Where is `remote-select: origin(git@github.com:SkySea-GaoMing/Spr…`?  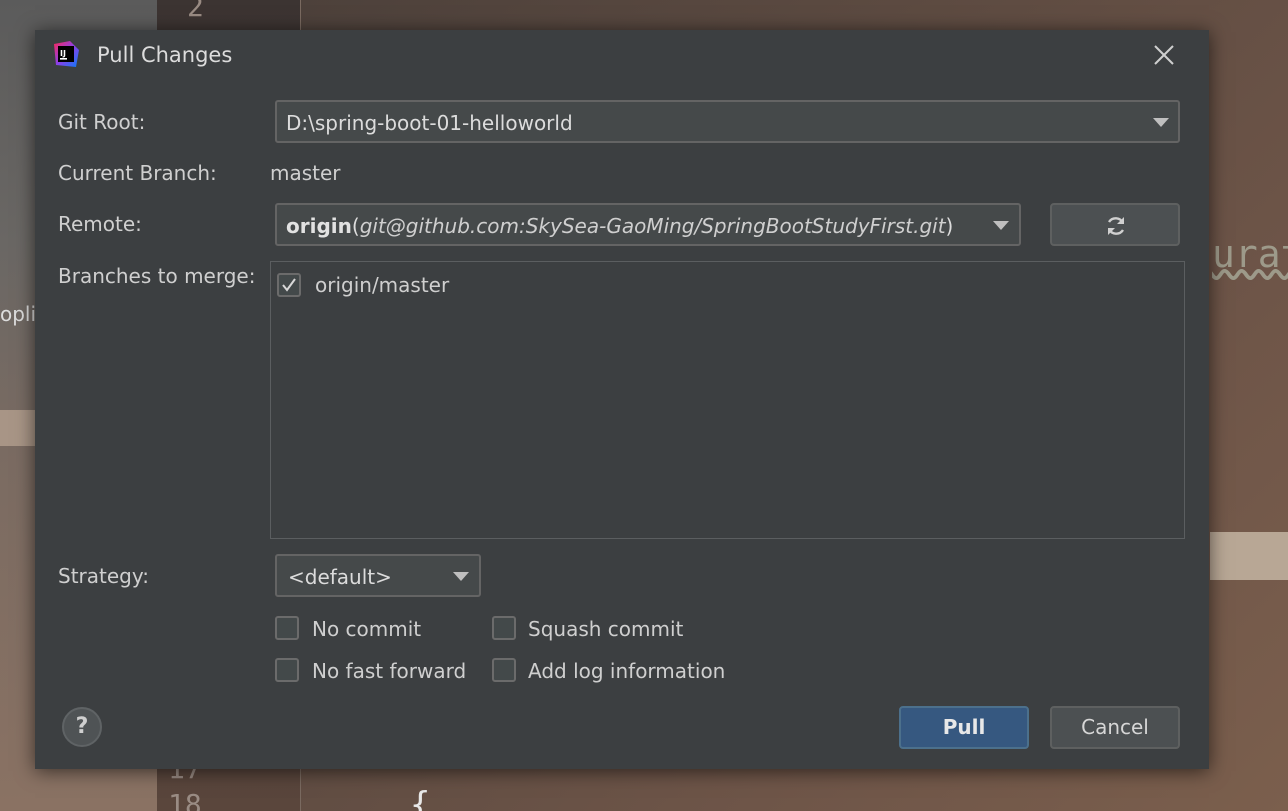
remote-select: origin(git@github.com:SkySea-GaoMing/Spr… is located at coordinates (648, 224).